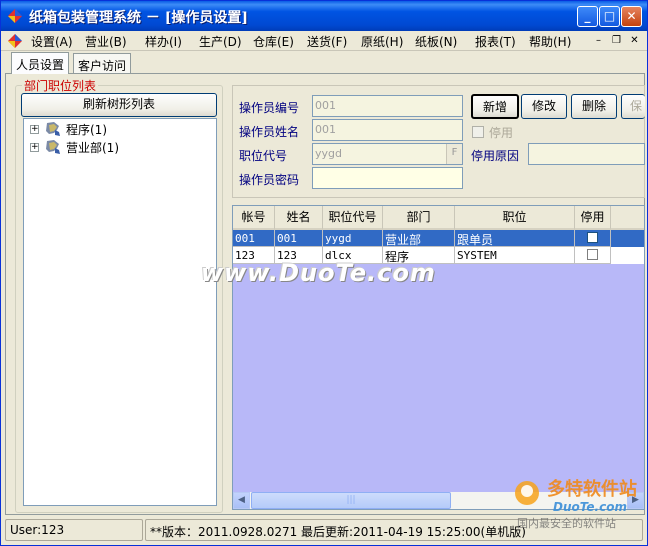 The height and width of the screenshot is (546, 648). Describe the element at coordinates (419, 218) in the screenshot. I see `col-department: 部门` at that location.